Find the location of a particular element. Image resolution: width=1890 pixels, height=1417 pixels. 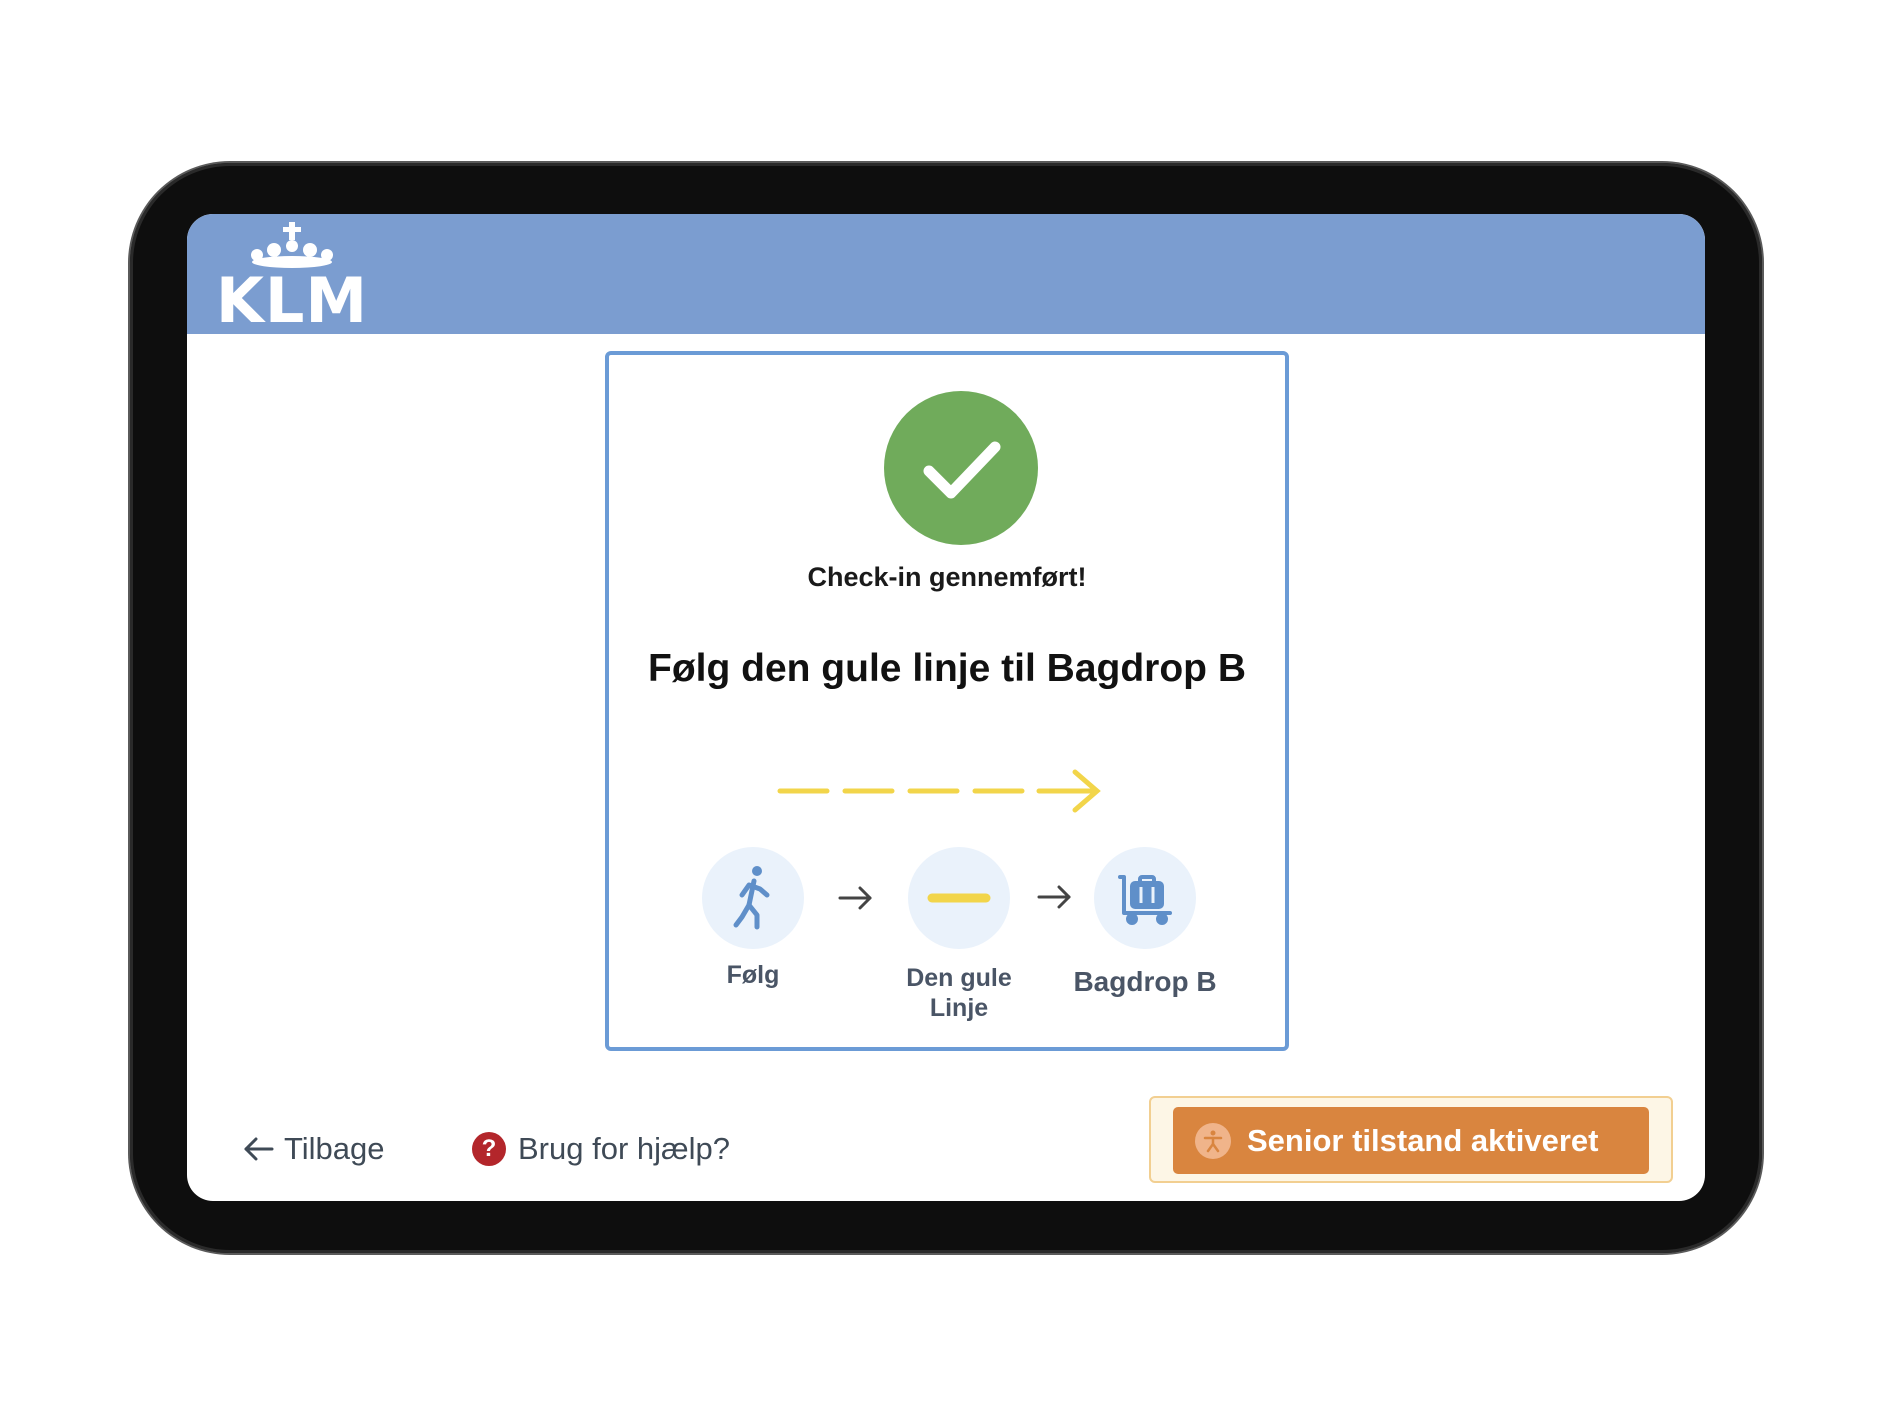

senior-mode-button: Senior tilstand aktiveret is located at coordinates (1411, 1140).